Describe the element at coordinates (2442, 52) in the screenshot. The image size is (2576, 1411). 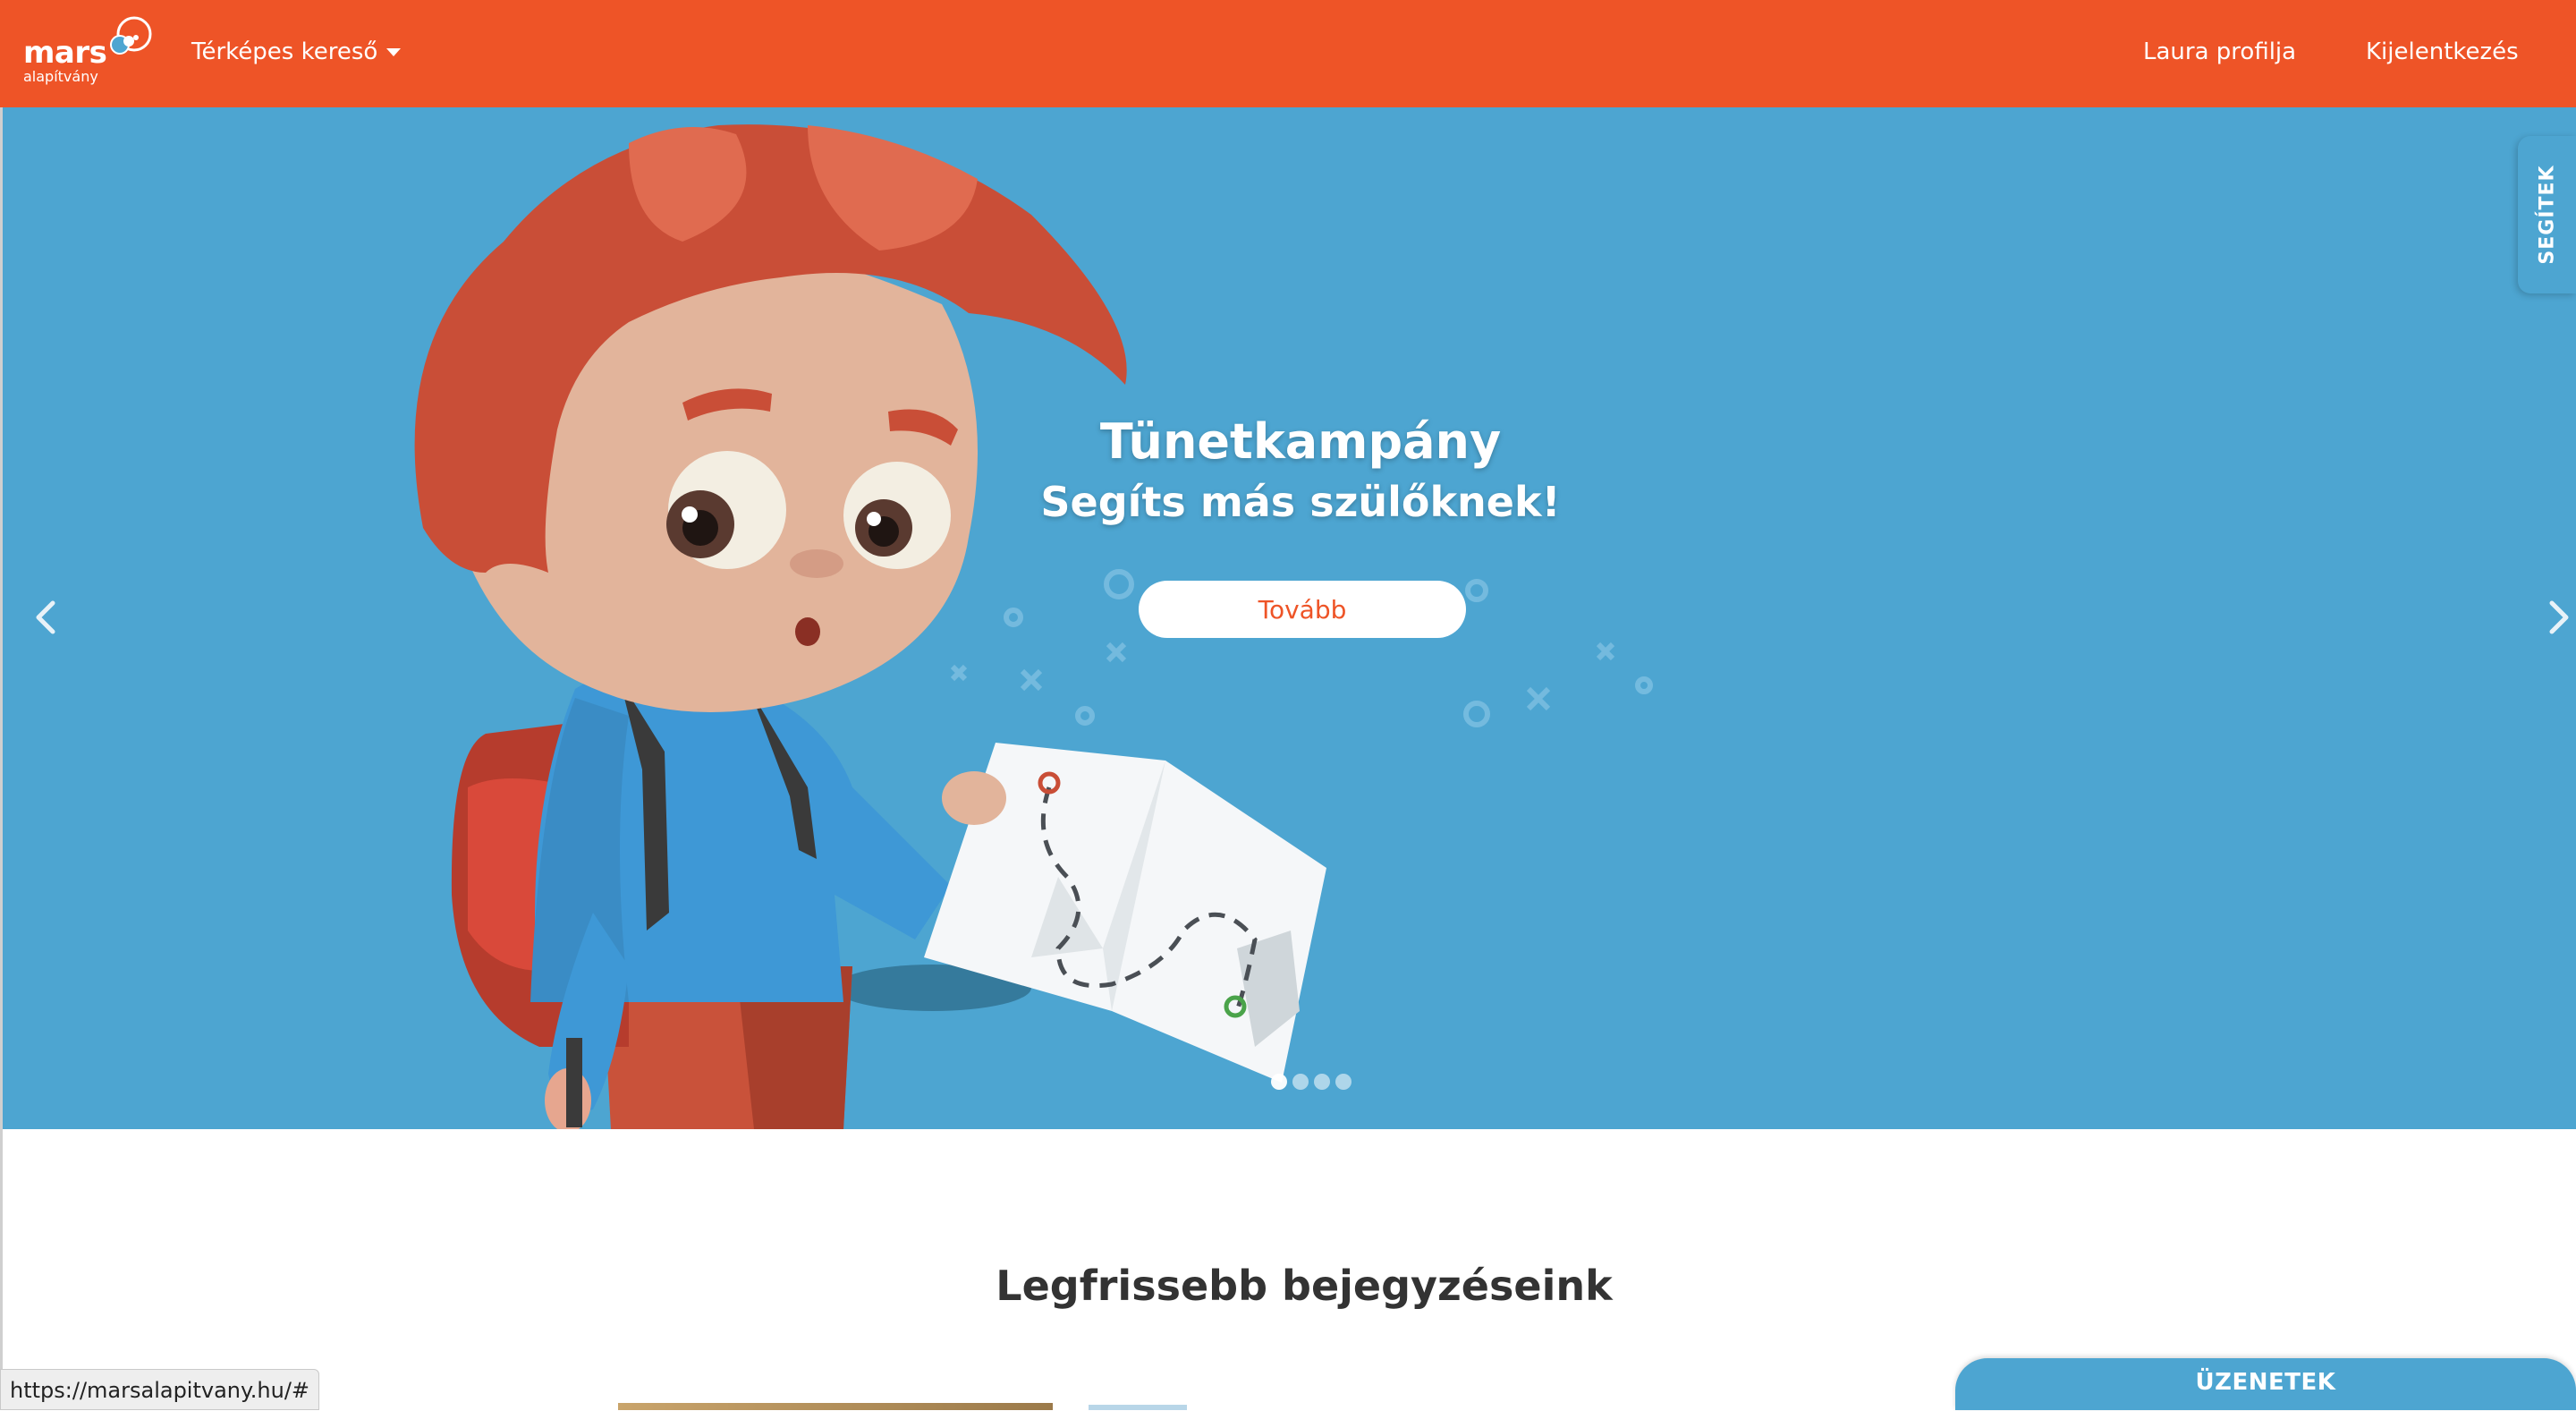
I see `logout-link: Kijelentkezés` at that location.